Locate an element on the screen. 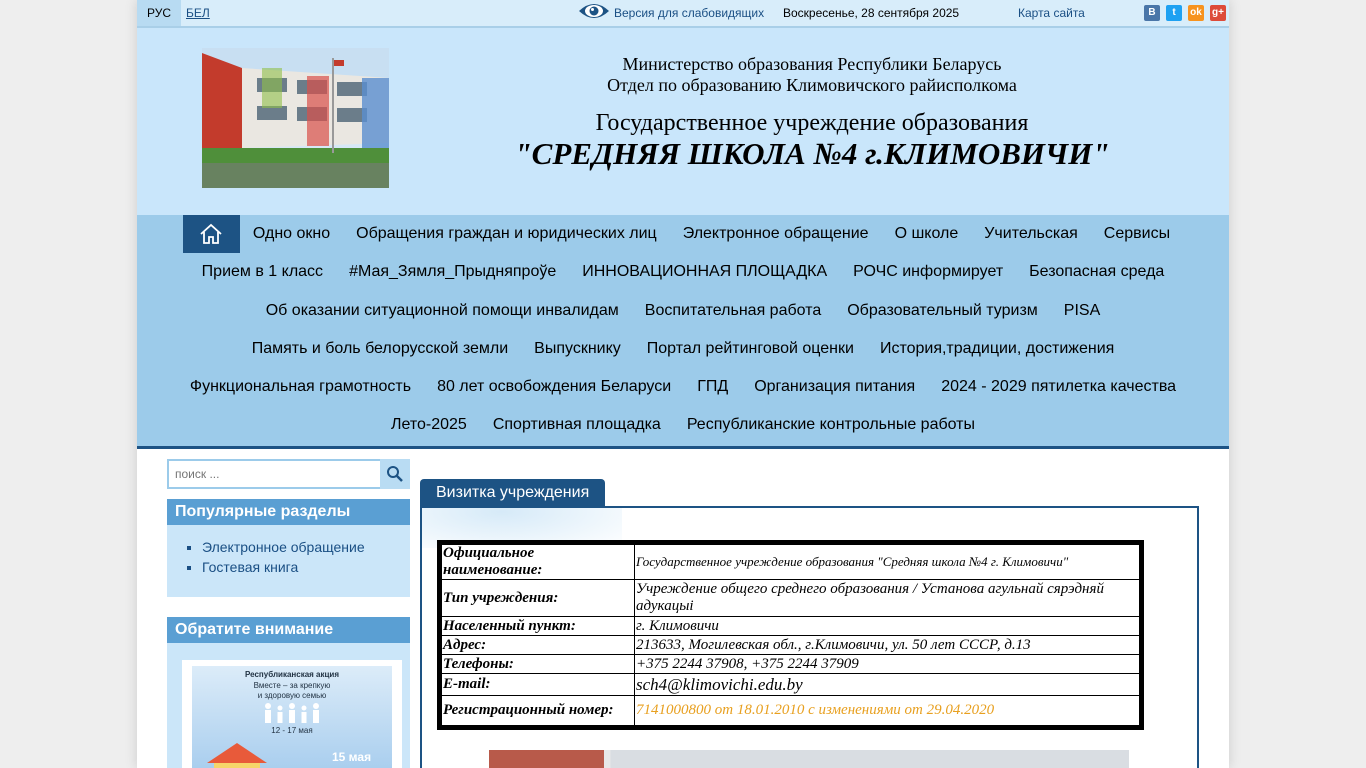 The image size is (1366, 768). menu-item: Организация питания is located at coordinates (834, 387).